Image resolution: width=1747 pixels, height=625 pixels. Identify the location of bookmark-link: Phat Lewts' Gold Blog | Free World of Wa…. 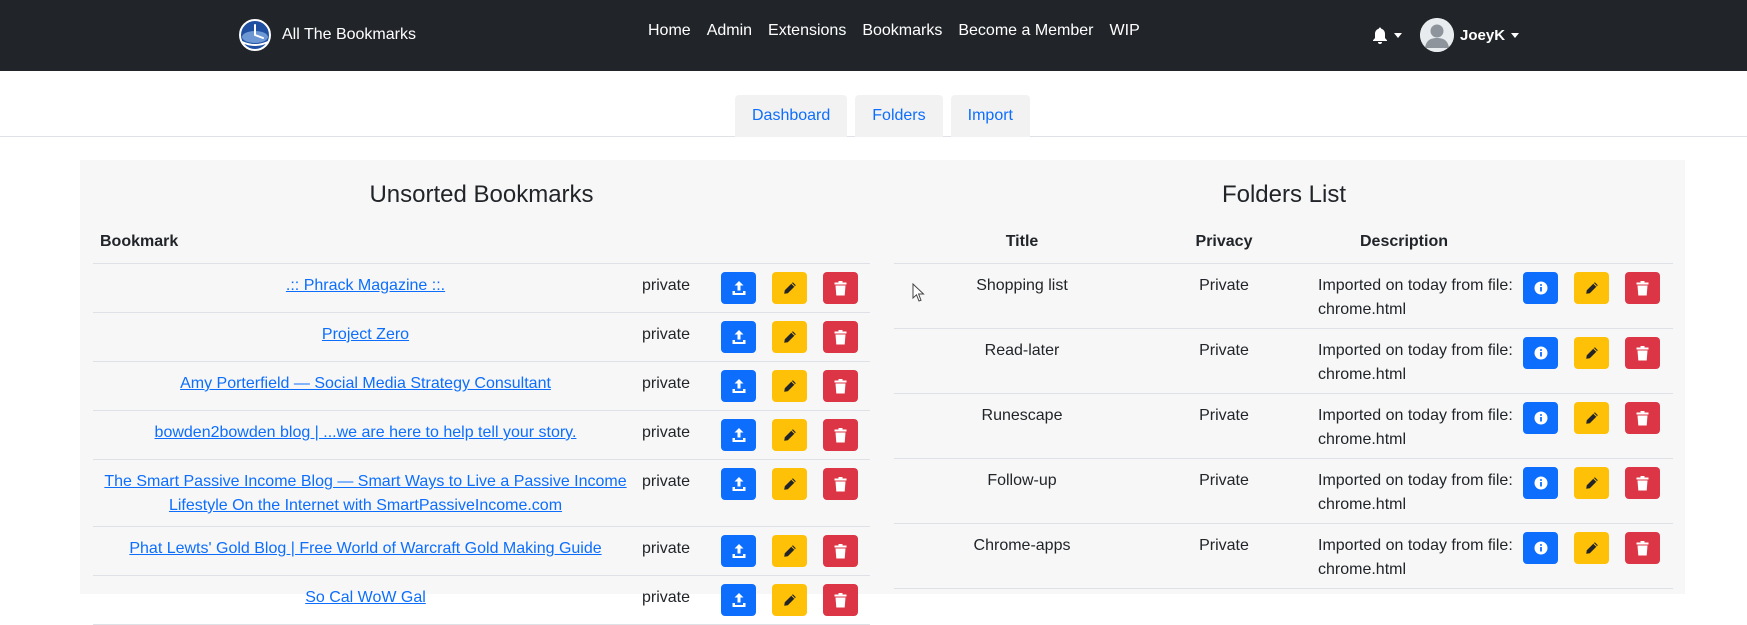
(365, 548).